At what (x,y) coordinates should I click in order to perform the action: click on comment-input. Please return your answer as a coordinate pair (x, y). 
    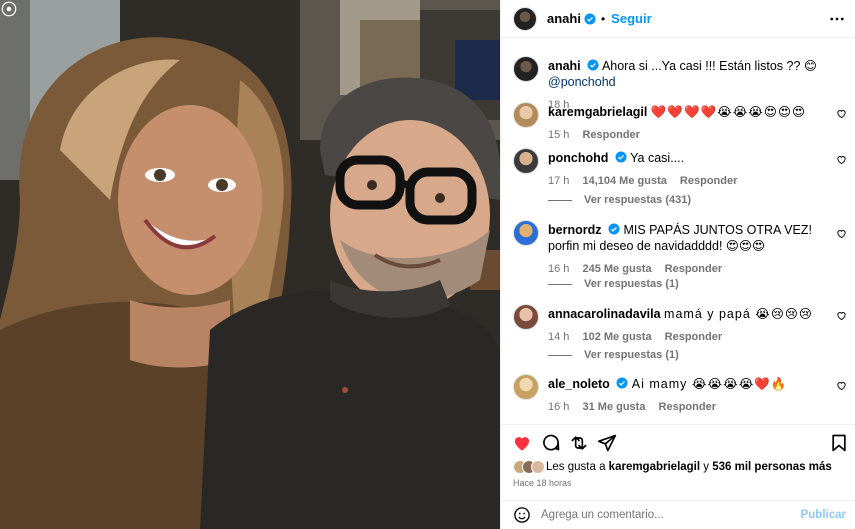
    Looking at the image, I should click on (661, 515).